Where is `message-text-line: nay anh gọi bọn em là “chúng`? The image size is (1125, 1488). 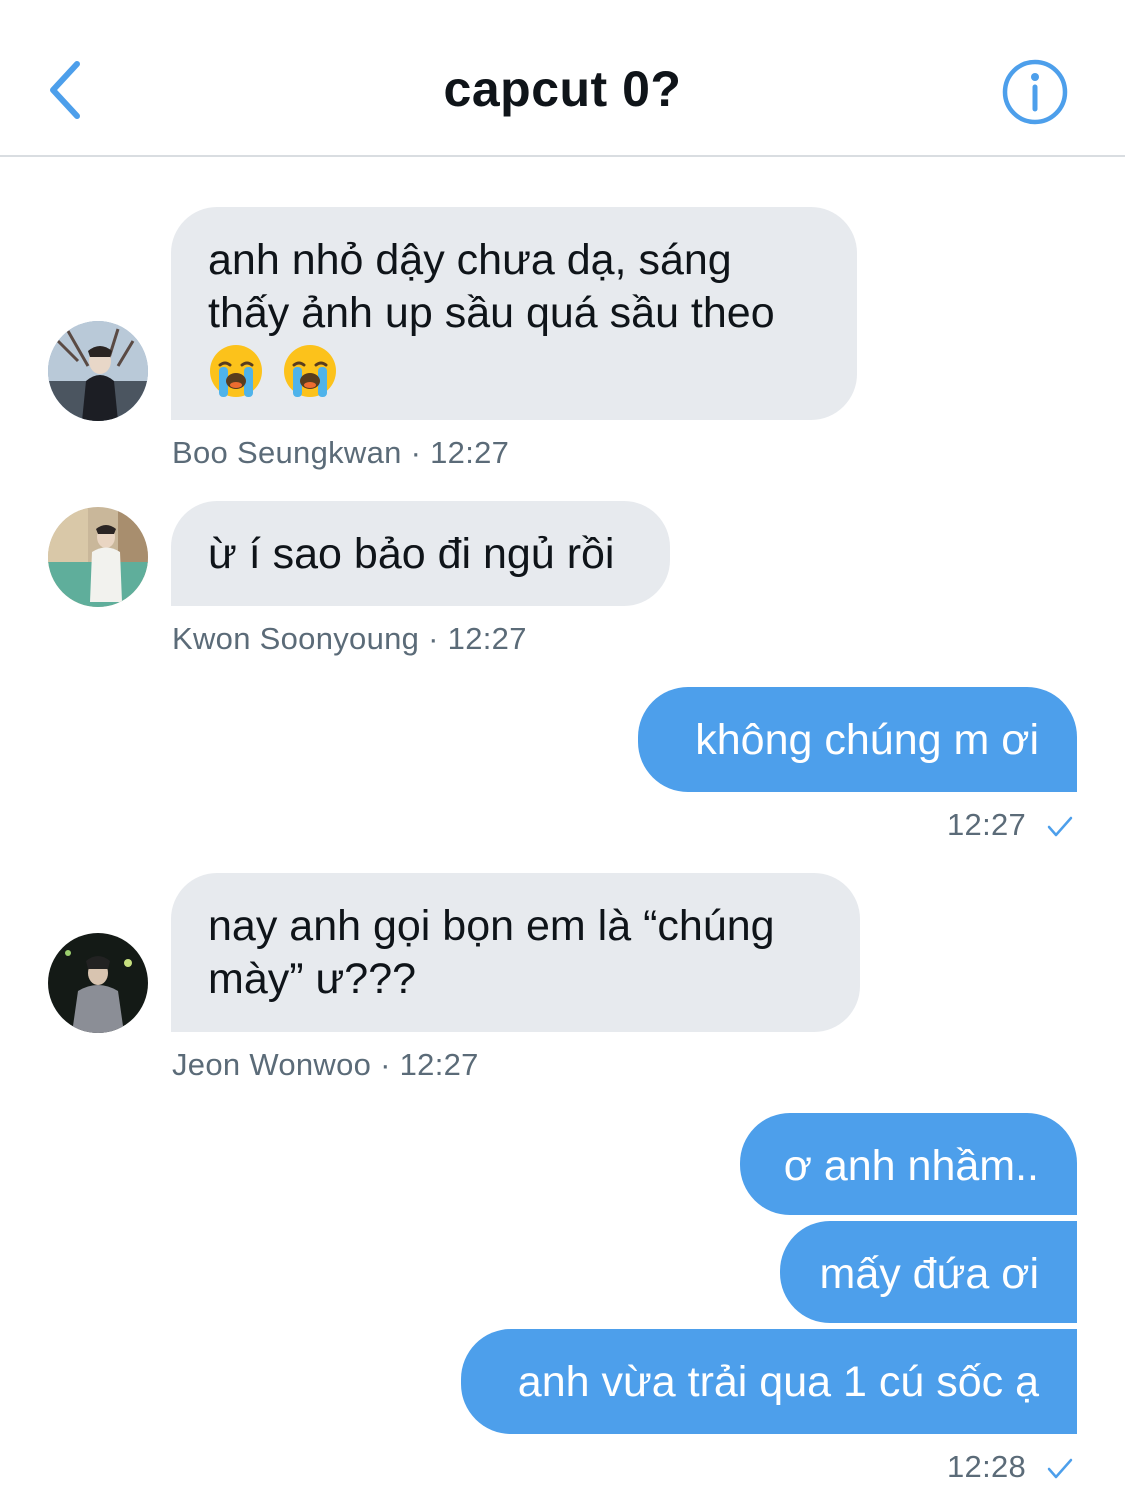 message-text-line: nay anh gọi bọn em là “chúng is located at coordinates (491, 926).